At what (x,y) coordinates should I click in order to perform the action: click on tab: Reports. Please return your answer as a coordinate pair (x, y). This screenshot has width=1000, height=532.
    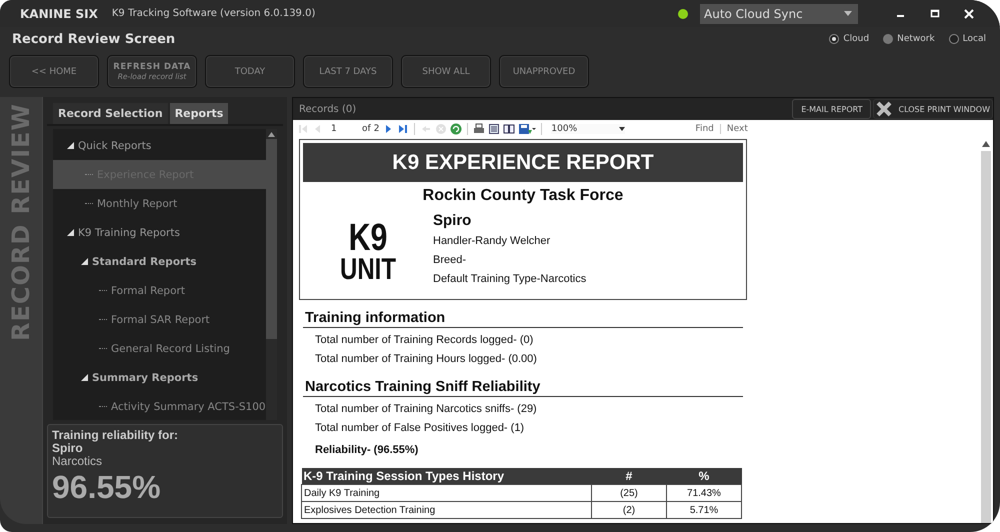
    Looking at the image, I should click on (199, 113).